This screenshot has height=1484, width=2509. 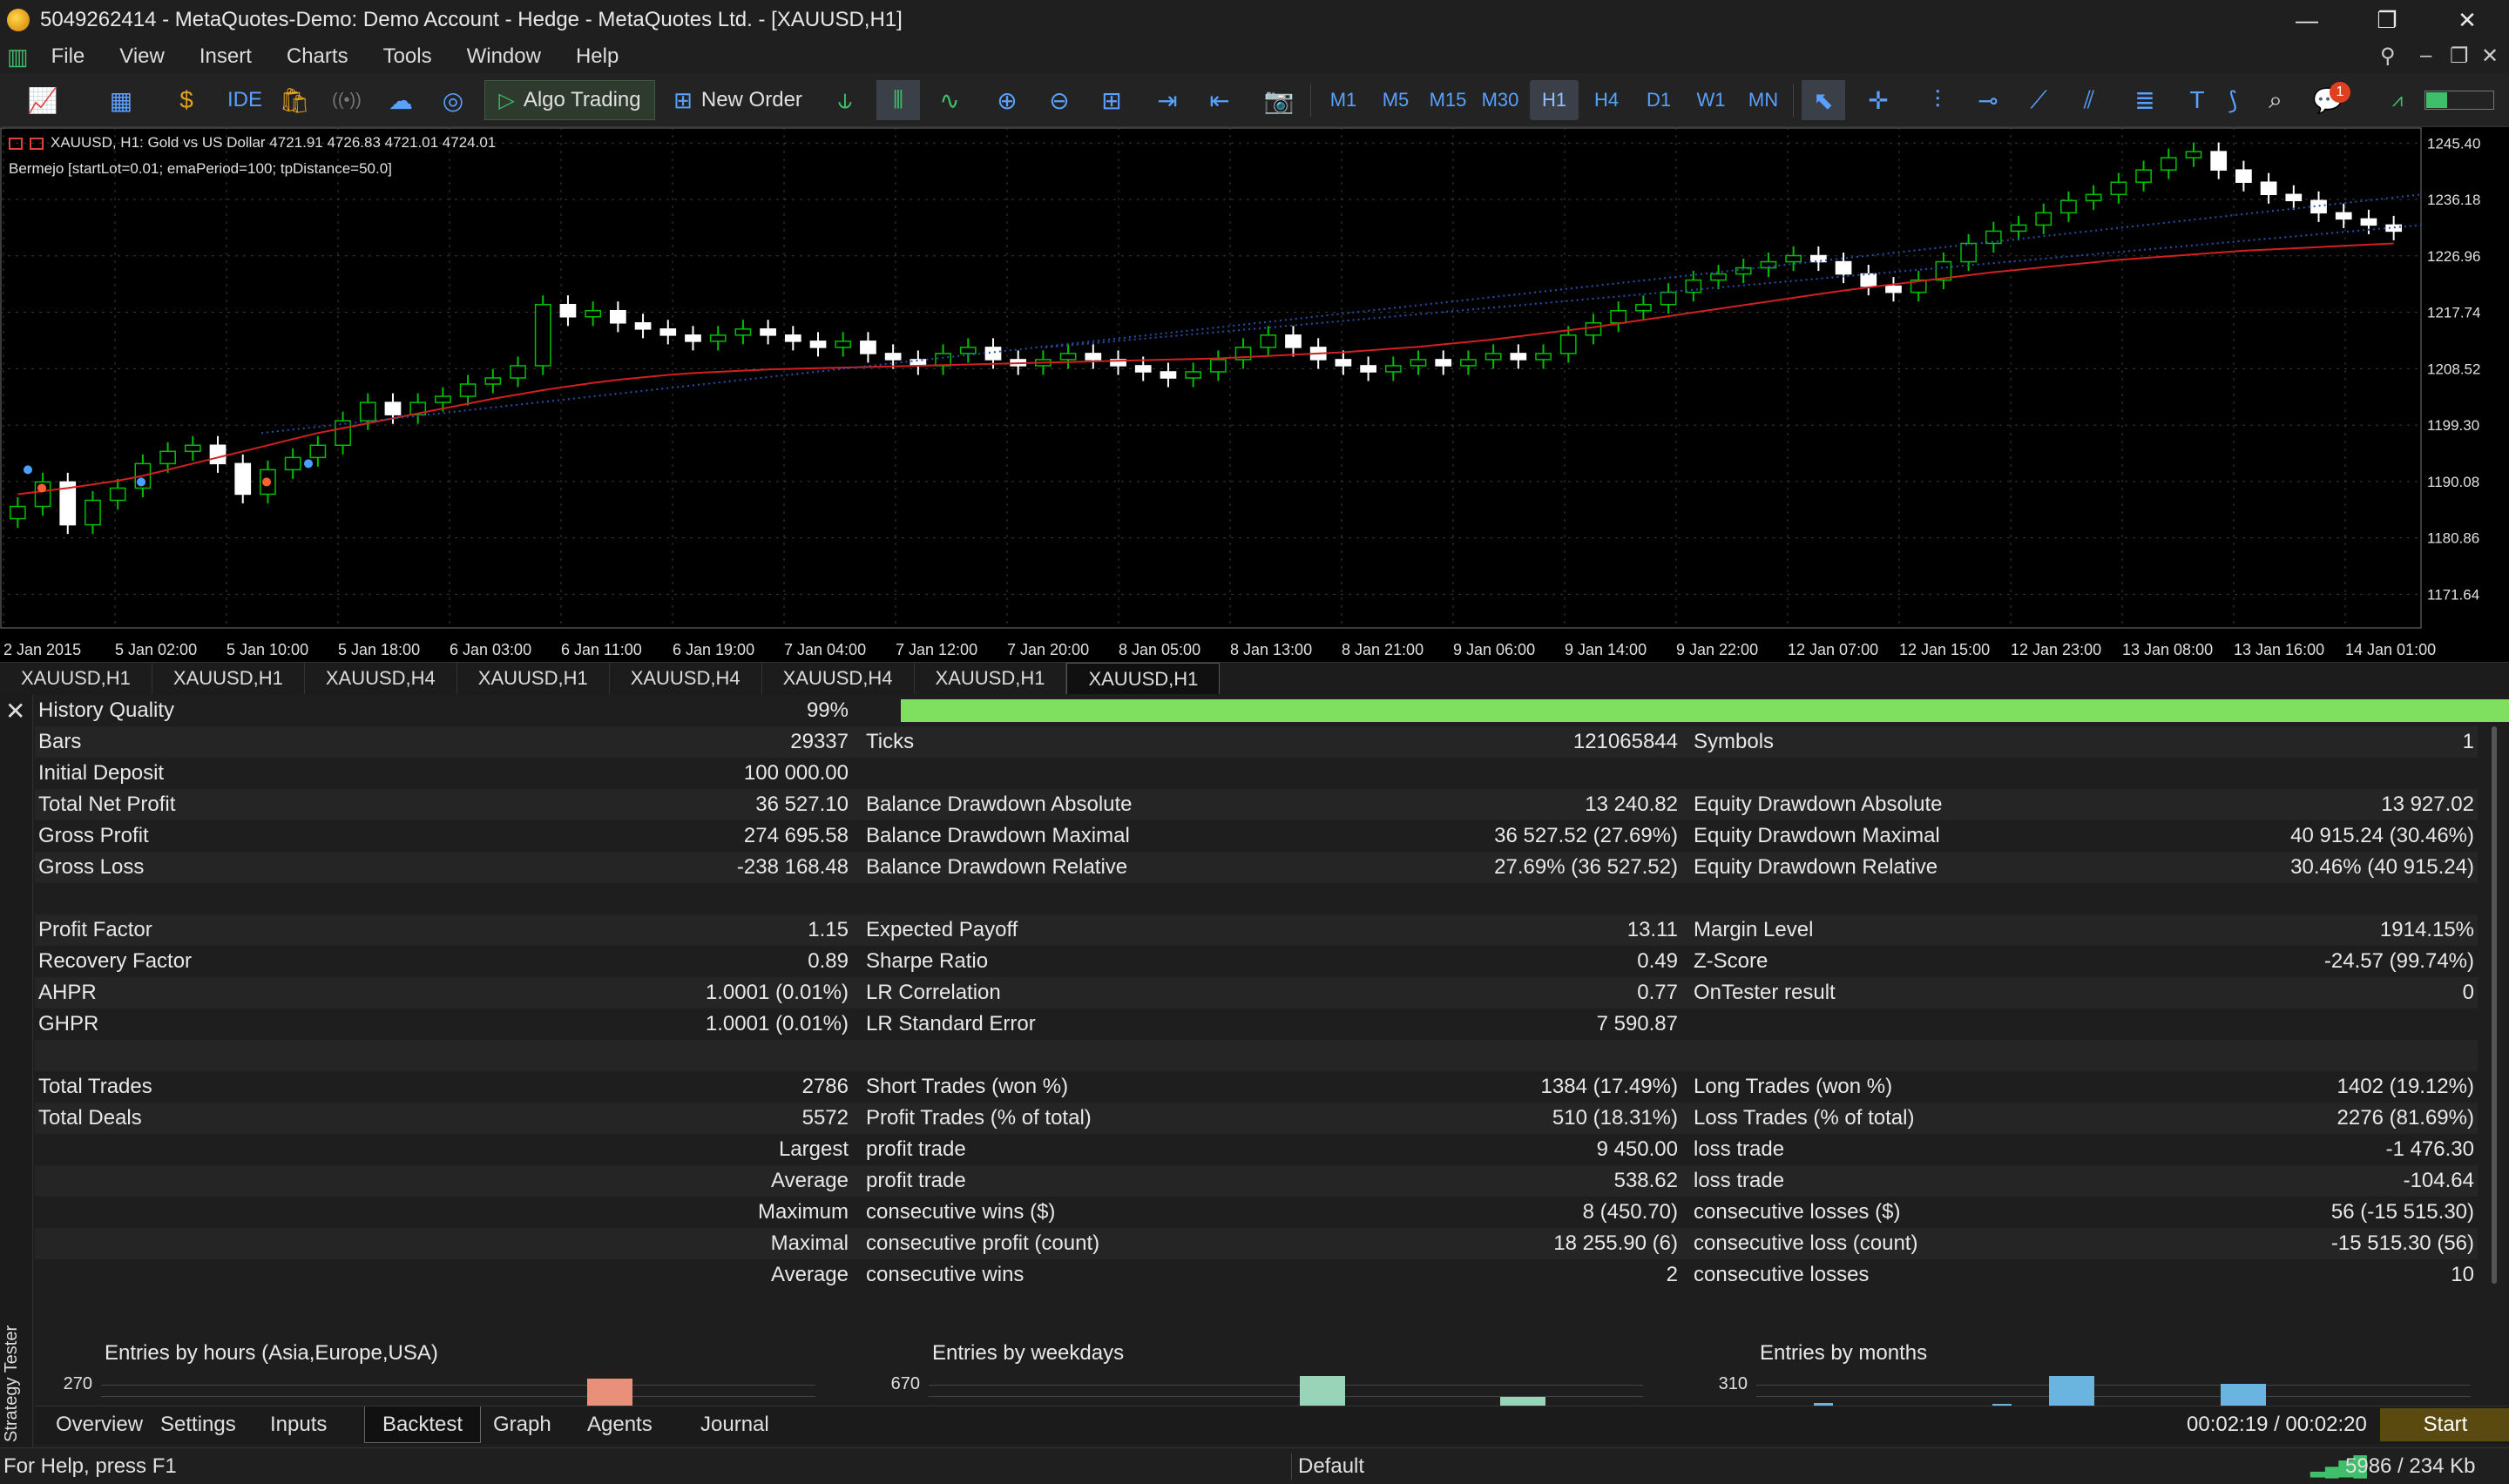 What do you see at coordinates (2388, 56) in the screenshot?
I see `pin-icon: ⚲` at bounding box center [2388, 56].